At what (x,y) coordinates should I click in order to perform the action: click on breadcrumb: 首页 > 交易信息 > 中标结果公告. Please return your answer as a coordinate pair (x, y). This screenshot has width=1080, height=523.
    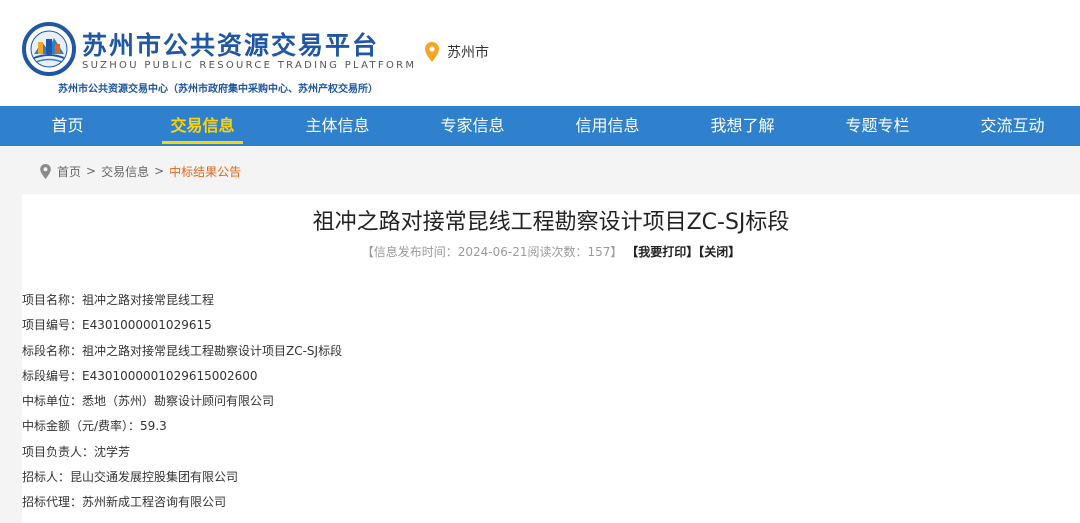
    Looking at the image, I should click on (140, 171).